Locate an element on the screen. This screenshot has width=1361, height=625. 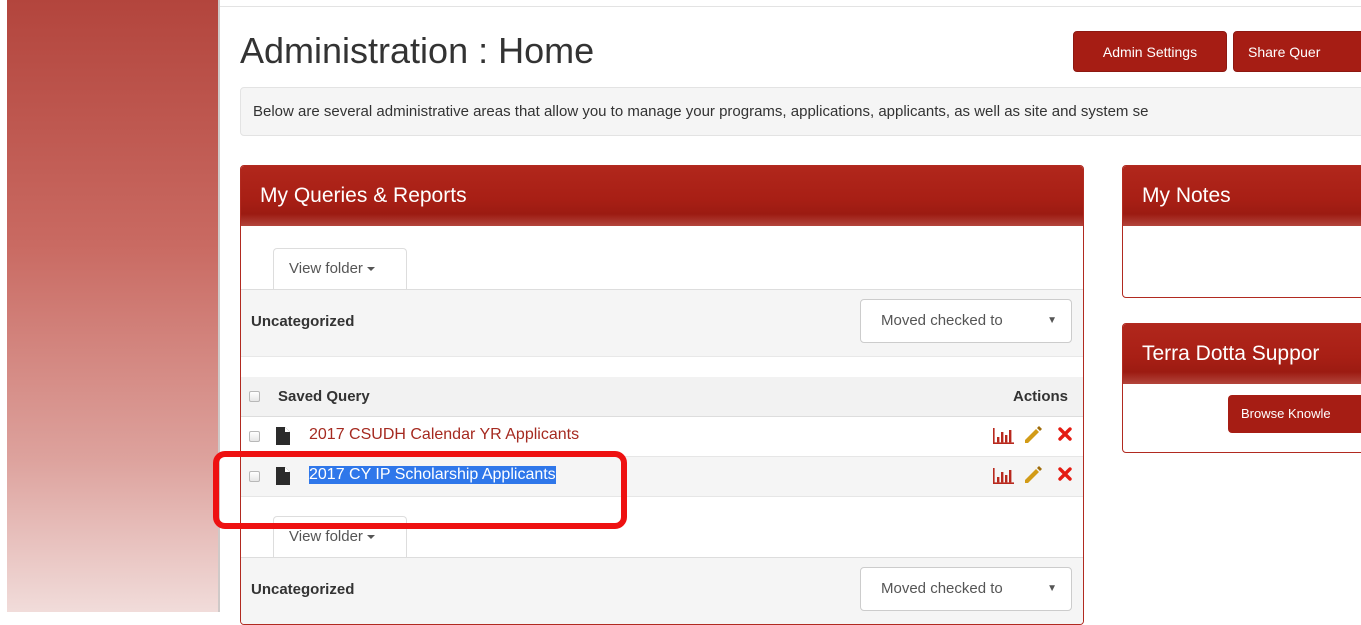
notes-body is located at coordinates (1242, 262).